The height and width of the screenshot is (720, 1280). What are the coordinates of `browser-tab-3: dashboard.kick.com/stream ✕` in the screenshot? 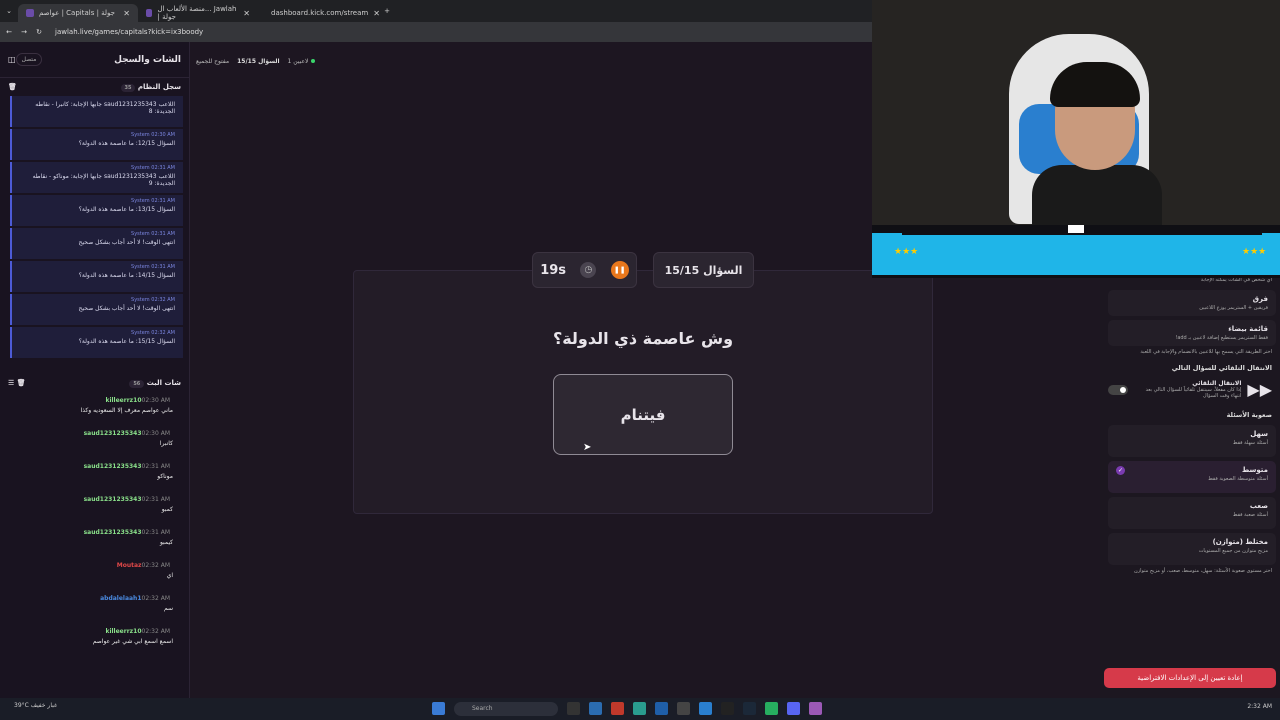 It's located at (319, 13).